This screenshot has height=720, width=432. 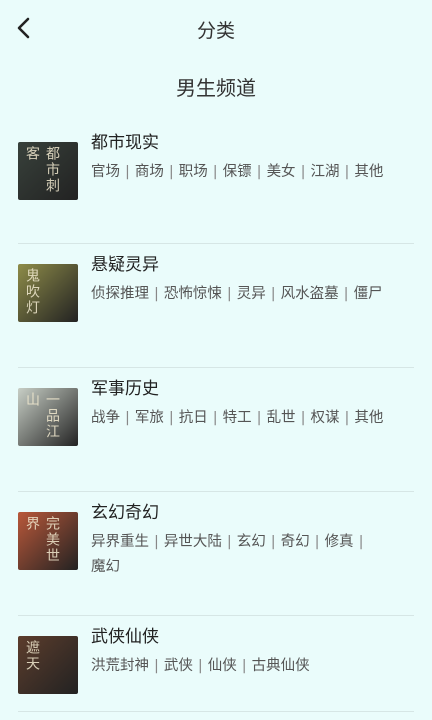 I want to click on cover-title: 鬼吹灯, so click(x=32, y=292).